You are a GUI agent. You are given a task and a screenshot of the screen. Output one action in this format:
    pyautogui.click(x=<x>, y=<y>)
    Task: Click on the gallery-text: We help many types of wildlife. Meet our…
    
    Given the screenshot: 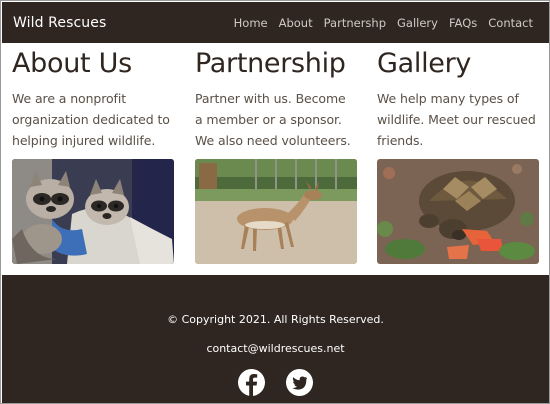 What is the action you would take?
    pyautogui.click(x=456, y=119)
    